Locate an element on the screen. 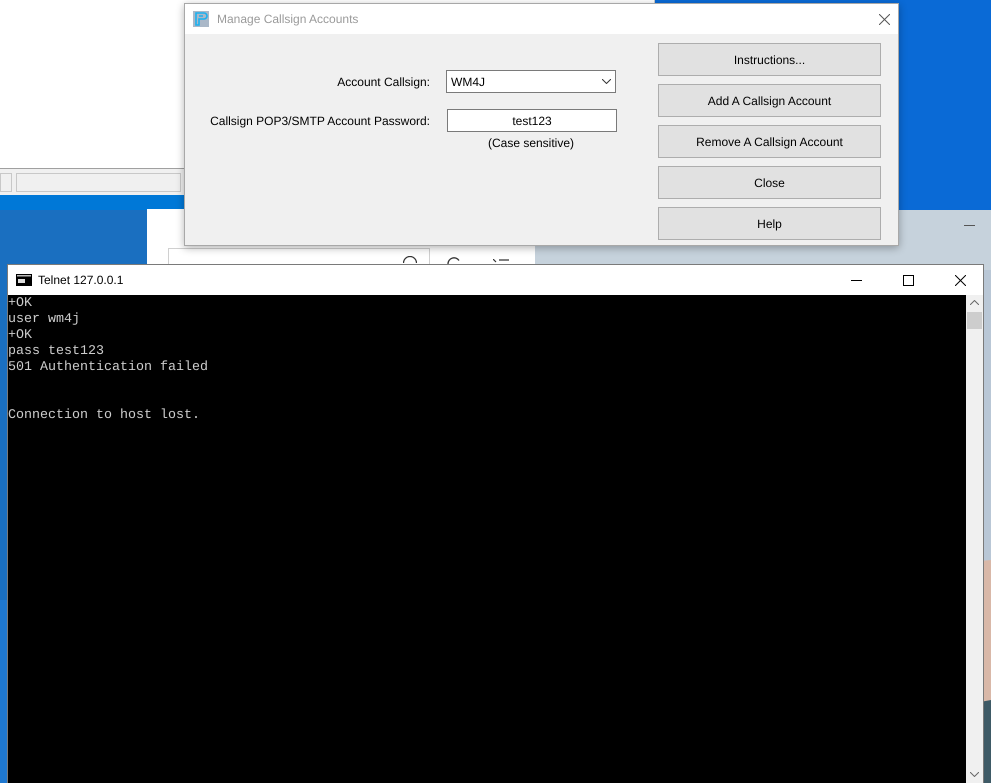 Image resolution: width=991 pixels, height=783 pixels. dialog-button: Add A Callsign Account is located at coordinates (769, 100).